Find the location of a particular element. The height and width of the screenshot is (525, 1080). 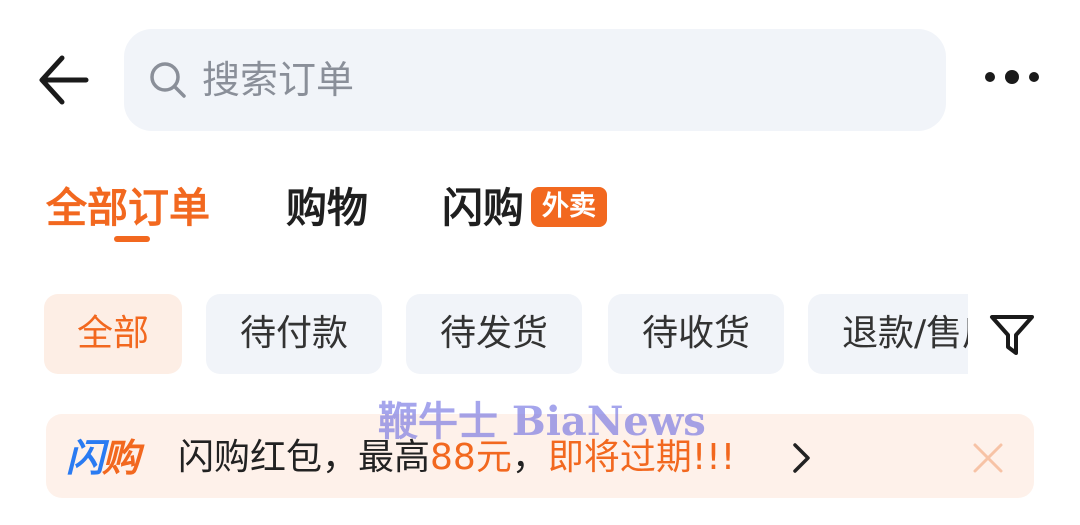

more-dots-icon is located at coordinates (1012, 77).